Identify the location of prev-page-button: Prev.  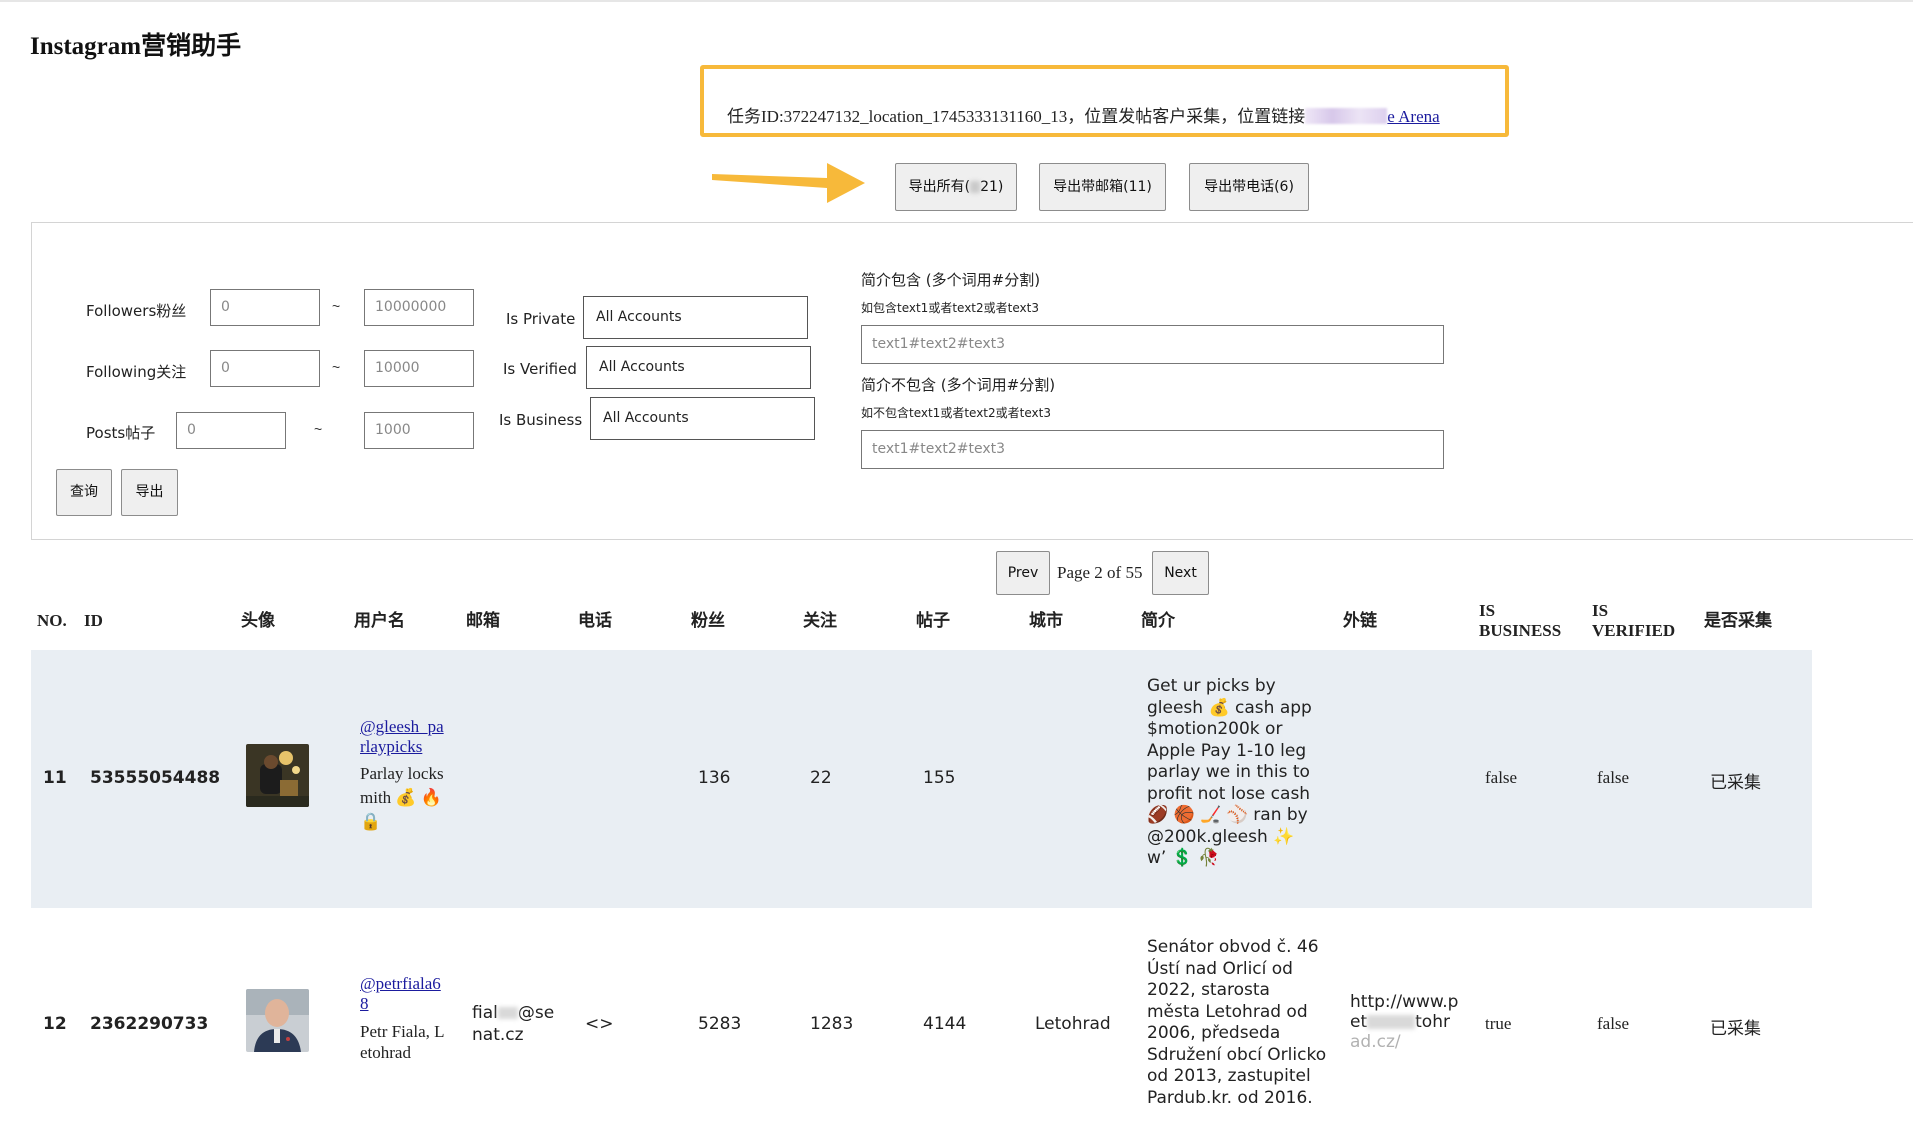
(1023, 573).